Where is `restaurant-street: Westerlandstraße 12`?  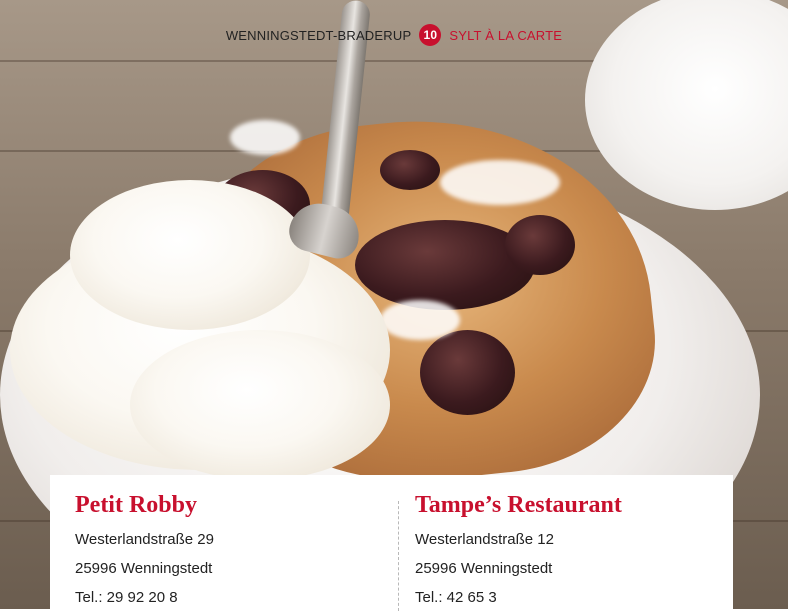
restaurant-street: Westerlandstraße 12 is located at coordinates (484, 539).